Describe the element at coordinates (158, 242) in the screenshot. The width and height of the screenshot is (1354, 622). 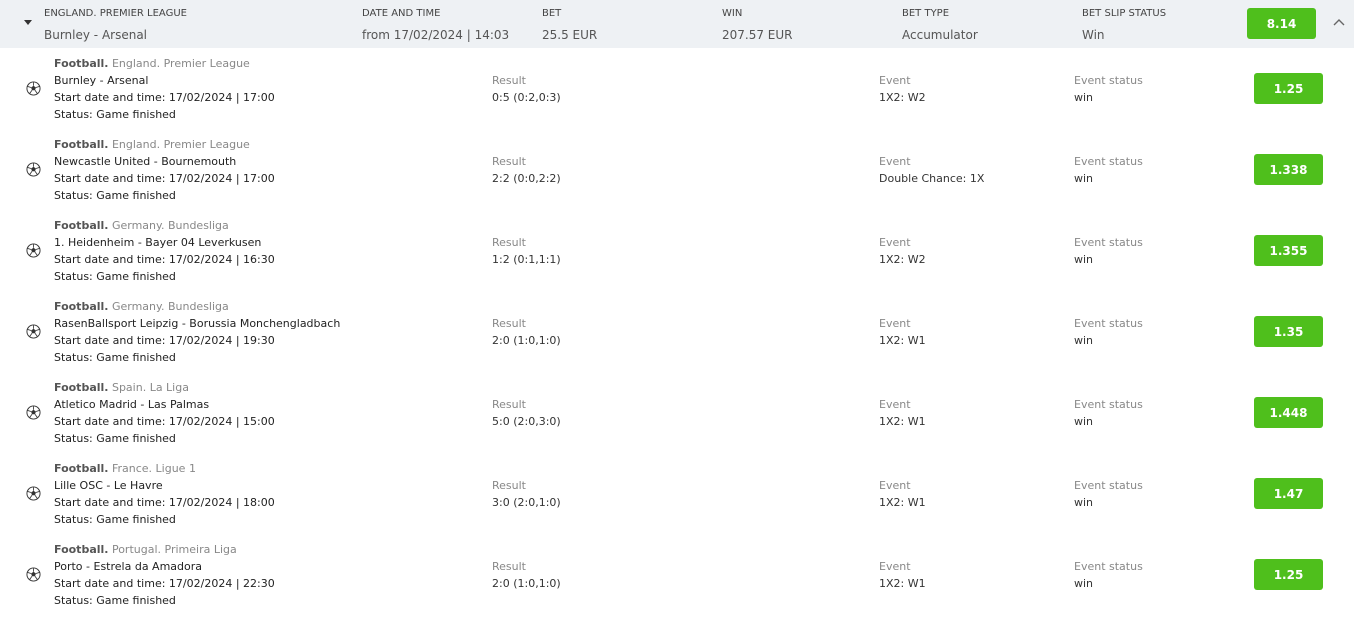
I see `event-match: 1. Heidenheim - Bayer 04 Leverkusen` at that location.